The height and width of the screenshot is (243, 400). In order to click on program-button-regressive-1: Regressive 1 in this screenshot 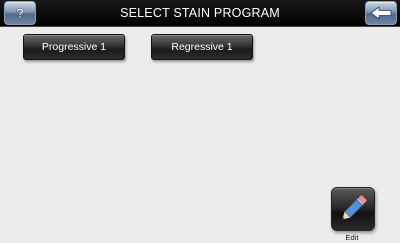, I will do `click(202, 47)`.